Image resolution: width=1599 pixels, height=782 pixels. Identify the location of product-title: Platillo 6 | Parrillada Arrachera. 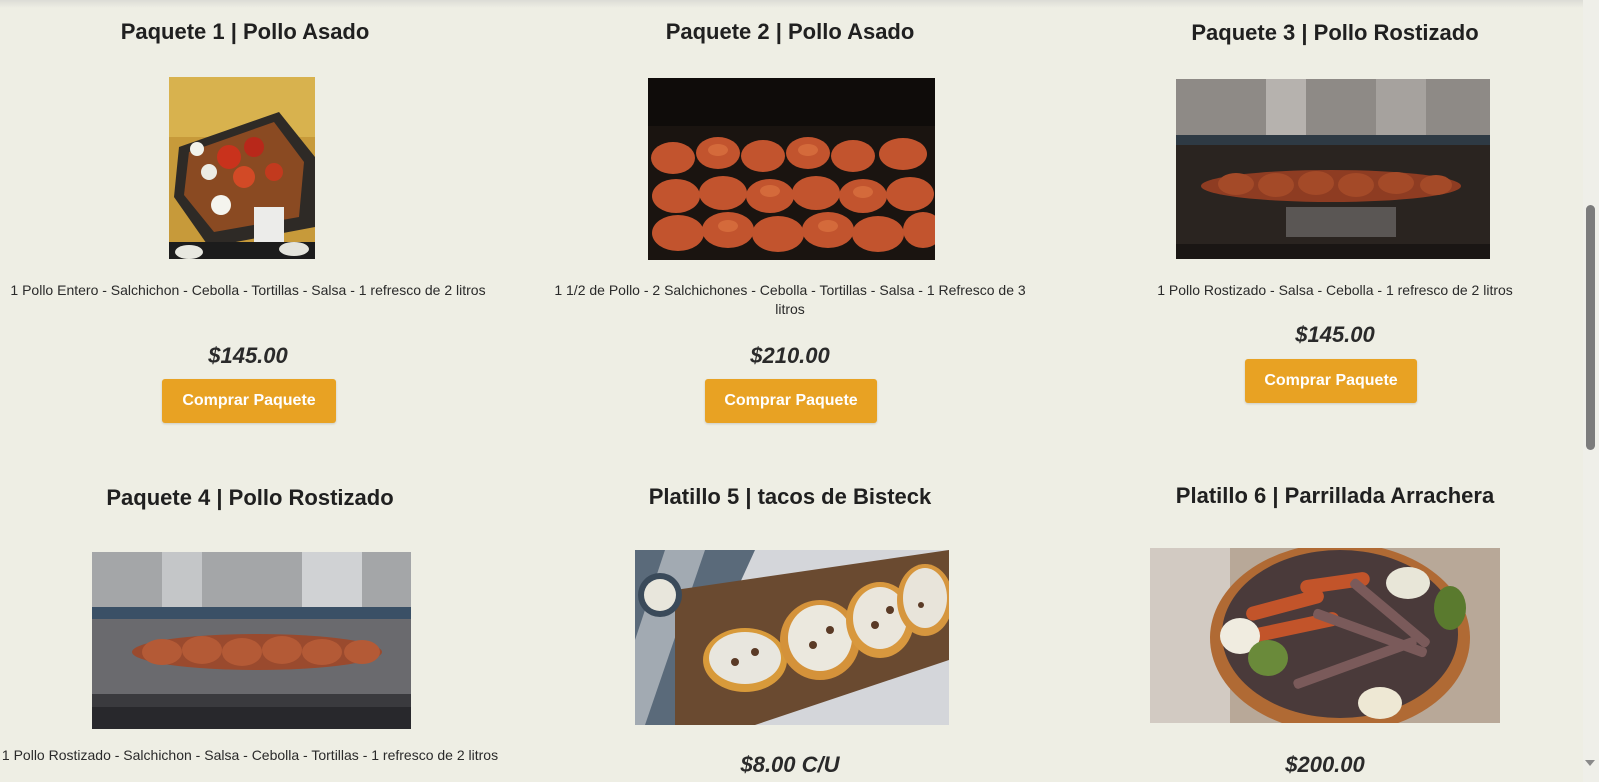
(1335, 495).